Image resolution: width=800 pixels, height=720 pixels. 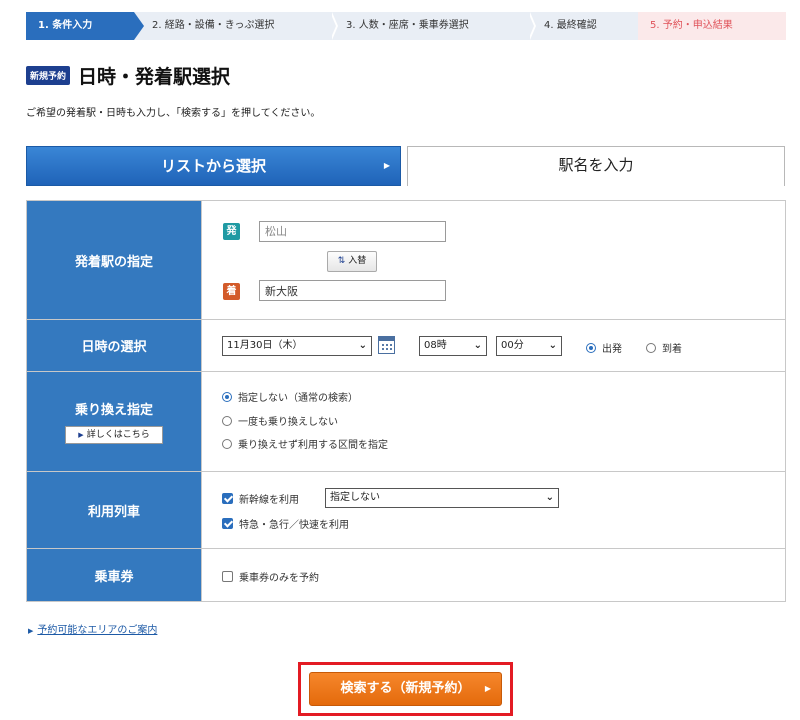 I want to click on radio-transfer-unspecified-dot, so click(x=227, y=396).